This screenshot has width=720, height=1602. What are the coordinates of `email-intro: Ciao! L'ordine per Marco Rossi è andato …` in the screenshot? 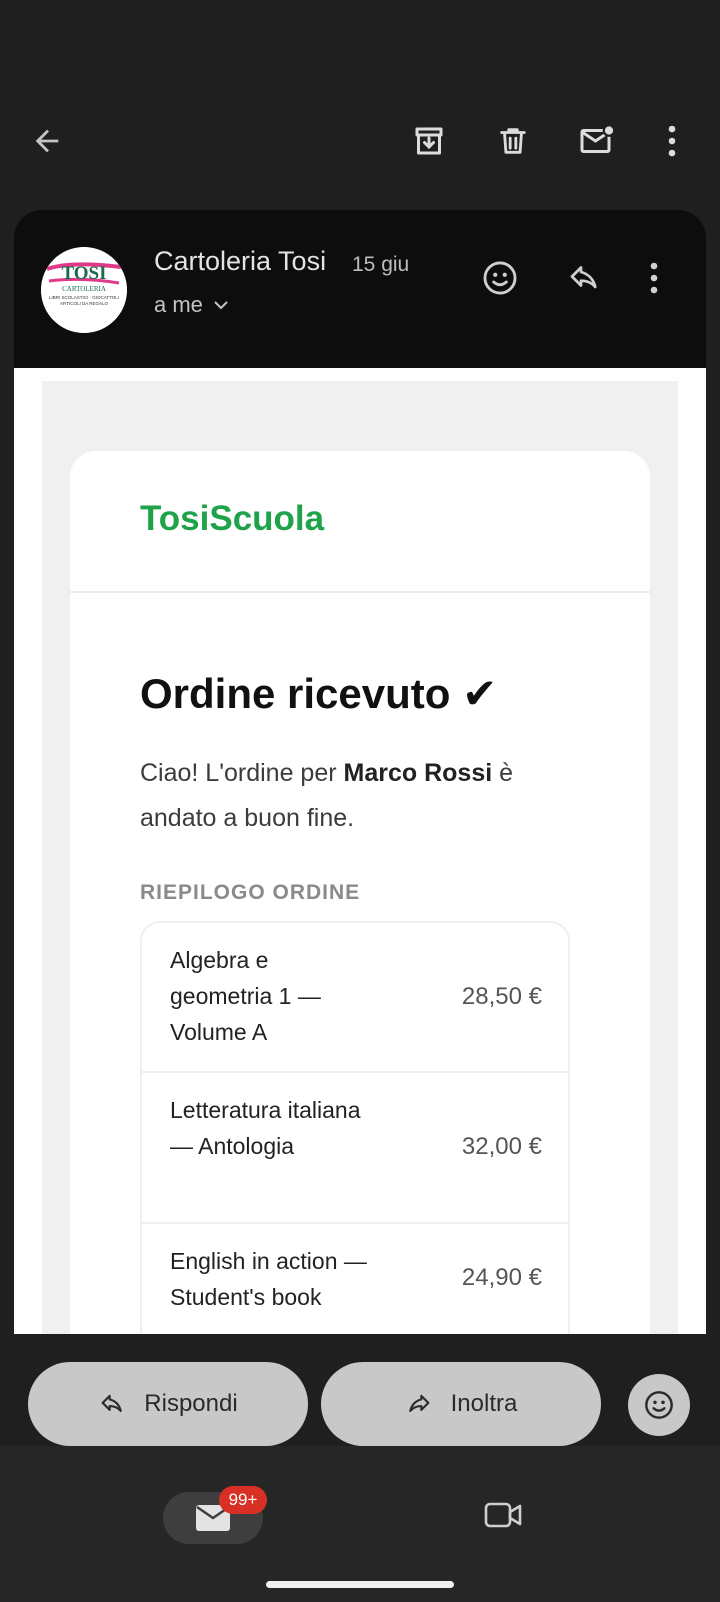 It's located at (350, 796).